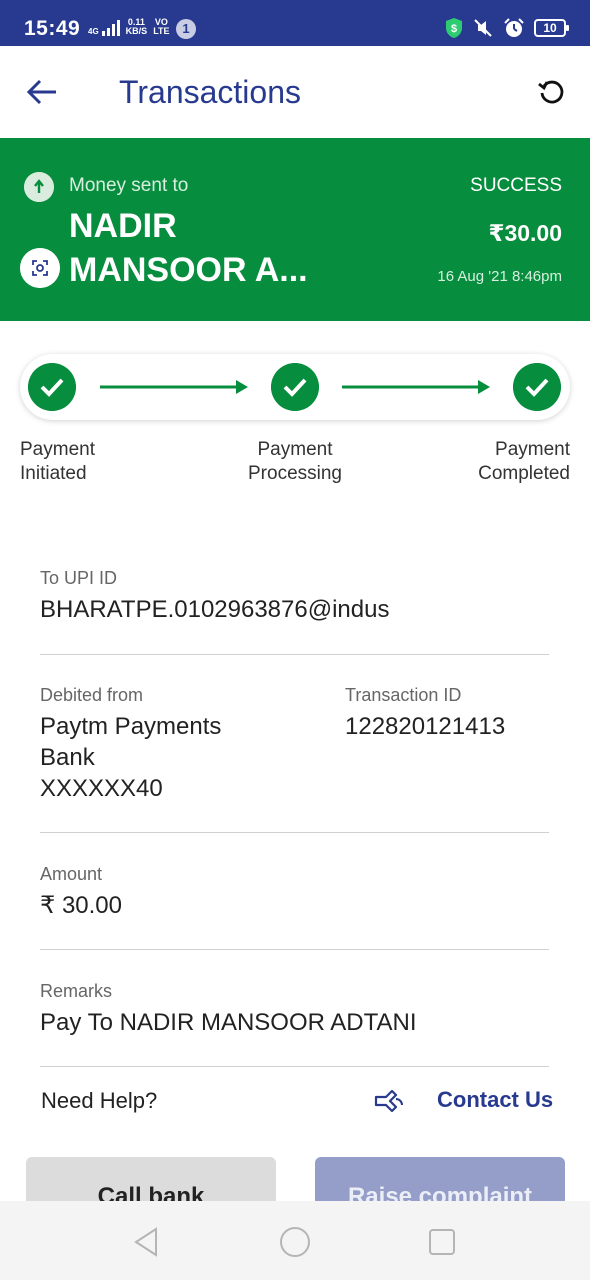 The width and height of the screenshot is (590, 1280). Describe the element at coordinates (495, 1100) in the screenshot. I see `contact-us-link: Contact Us` at that location.